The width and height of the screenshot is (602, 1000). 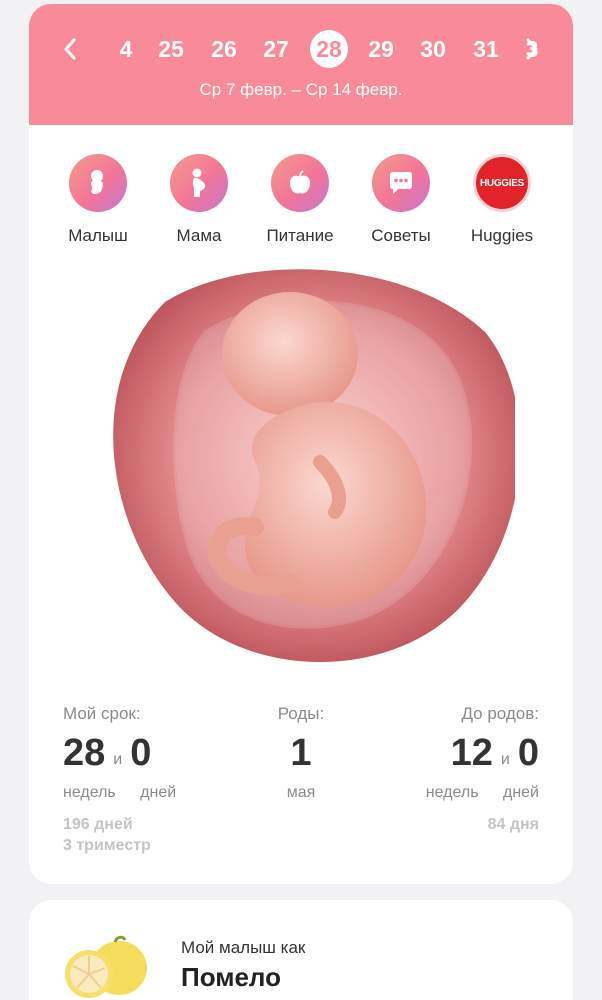 I want to click on term-trimester: 3 триместр, so click(x=107, y=845).